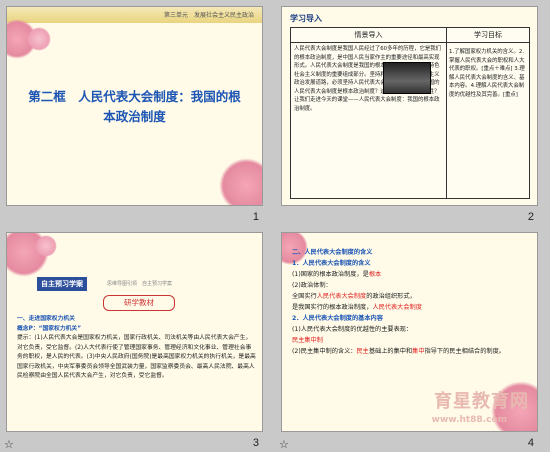 The image size is (550, 452). I want to click on table-divider, so click(446, 120).